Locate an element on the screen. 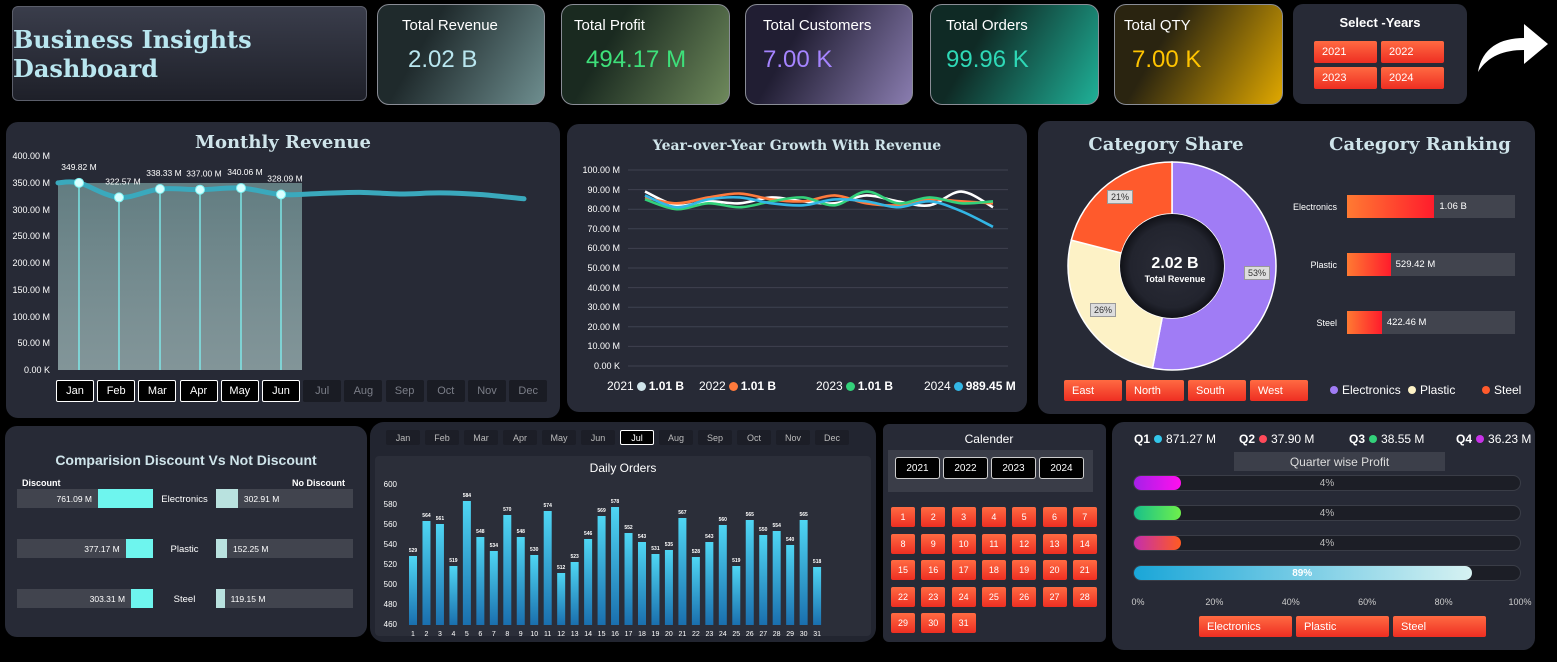  calendar-year-2024: 2024 is located at coordinates (1061, 468).